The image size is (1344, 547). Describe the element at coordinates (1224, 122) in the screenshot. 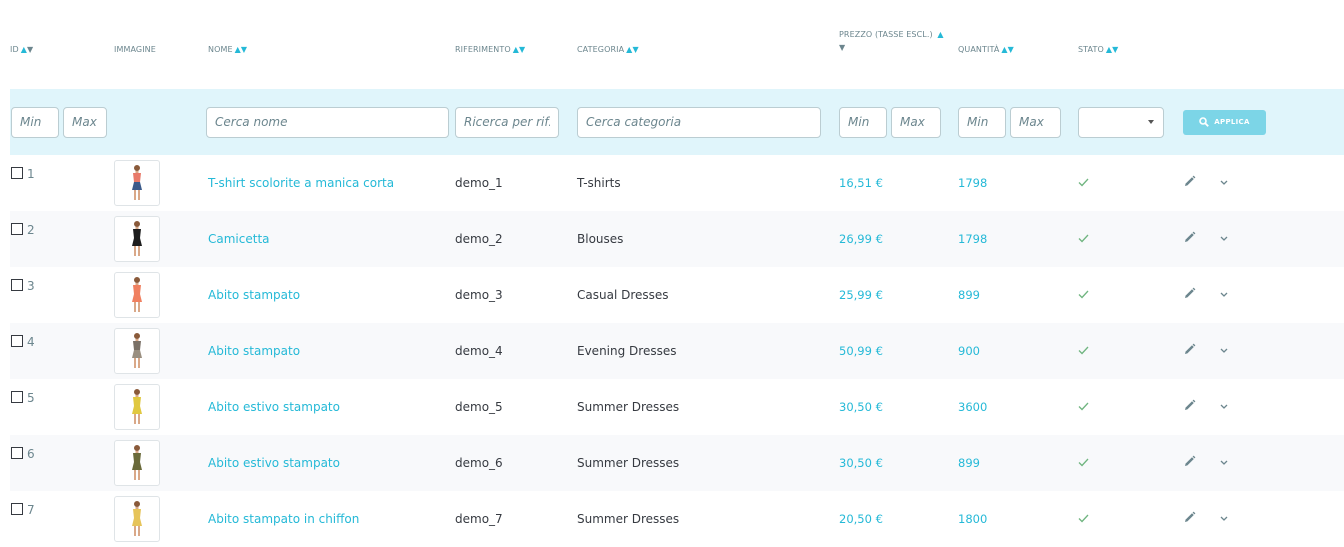

I see `apply-filter-button: APPLICA` at that location.